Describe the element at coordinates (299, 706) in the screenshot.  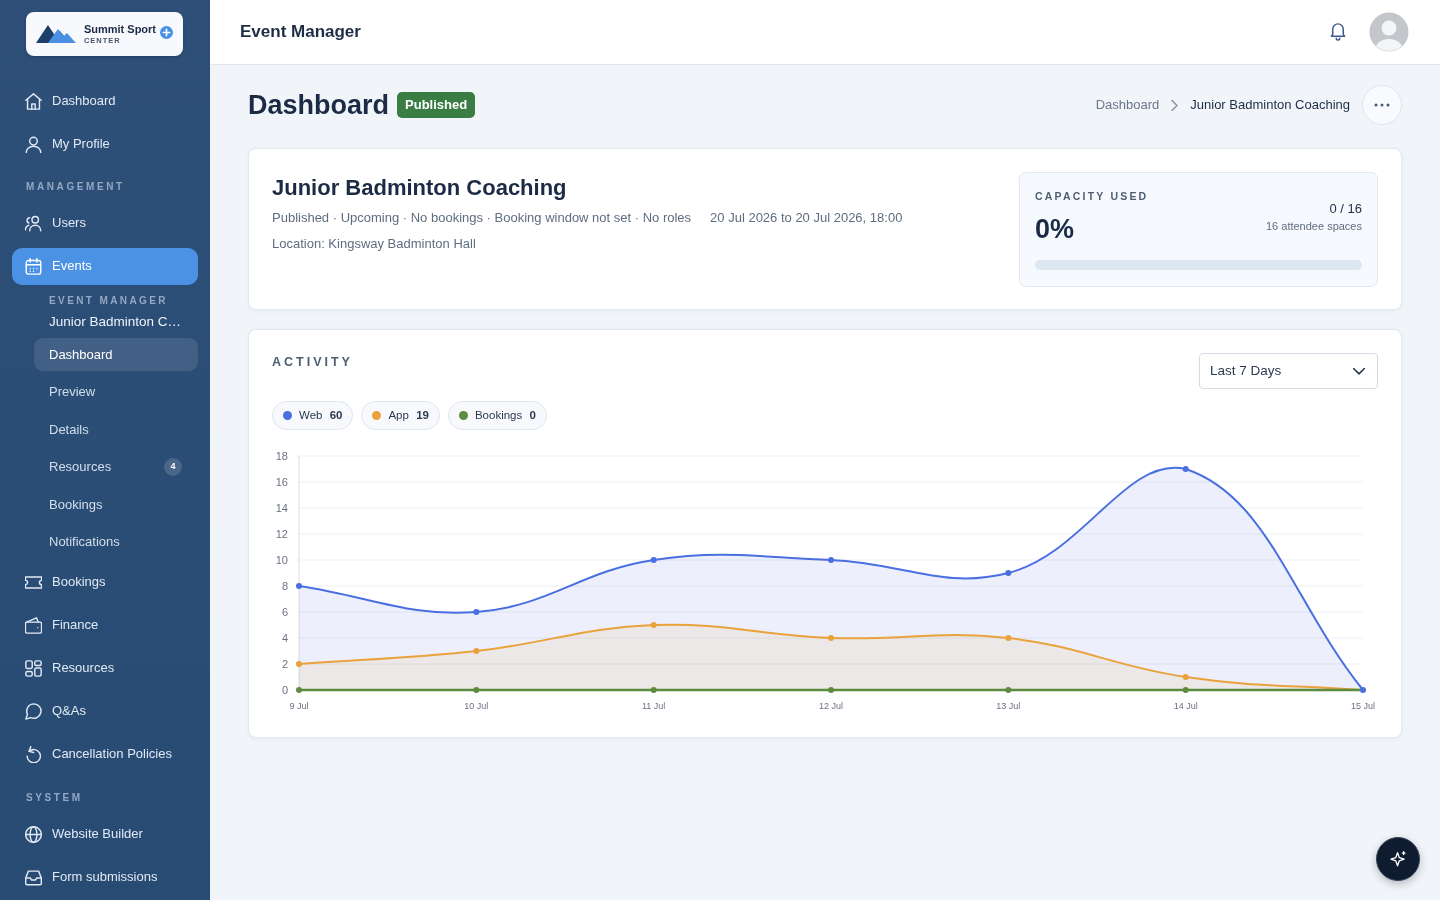
I see `axis-label: 9 Jul` at that location.